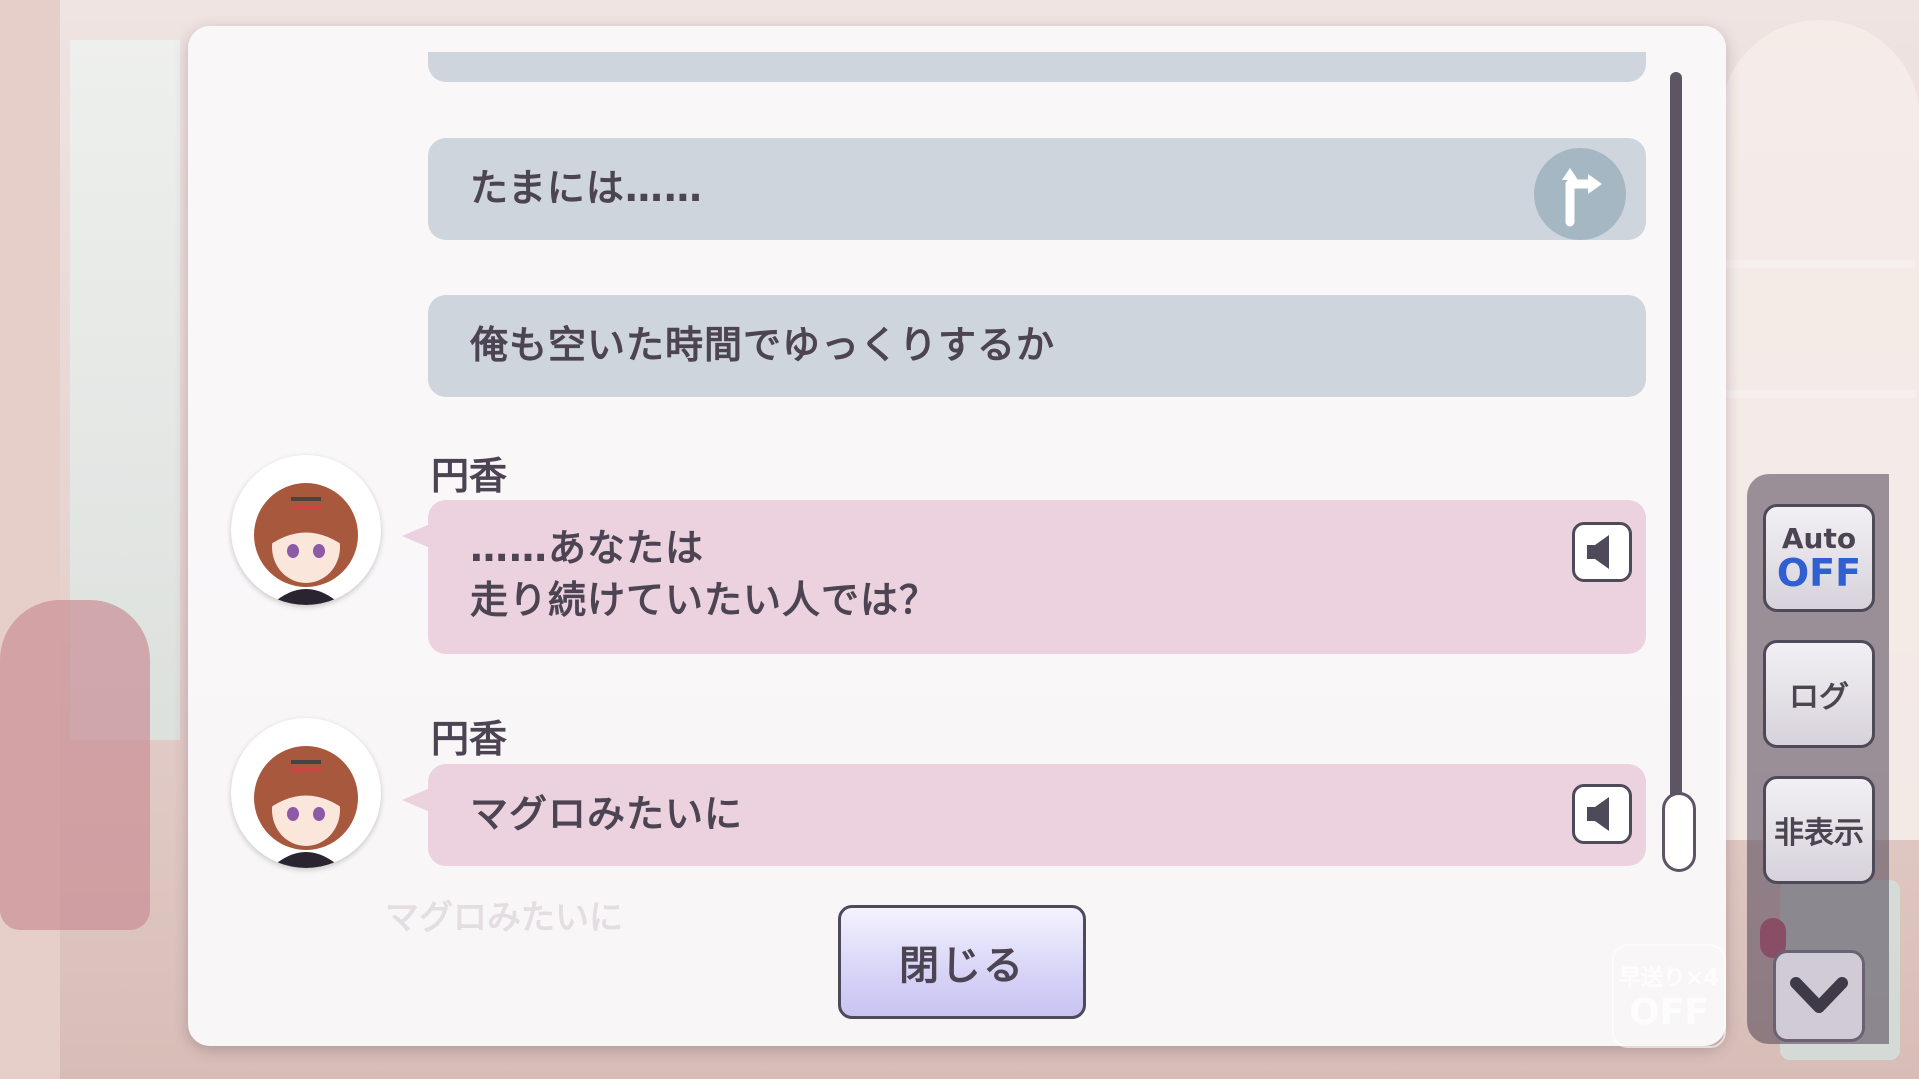 The height and width of the screenshot is (1079, 1919). I want to click on hide-button: 非表示, so click(1819, 830).